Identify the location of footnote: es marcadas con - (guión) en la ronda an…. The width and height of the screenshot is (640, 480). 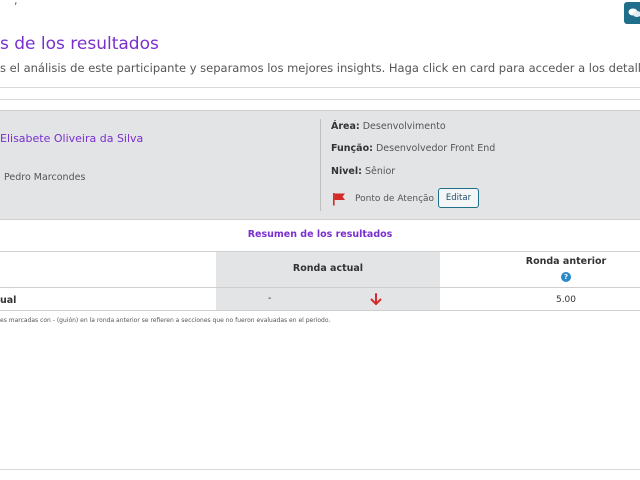
(165, 320).